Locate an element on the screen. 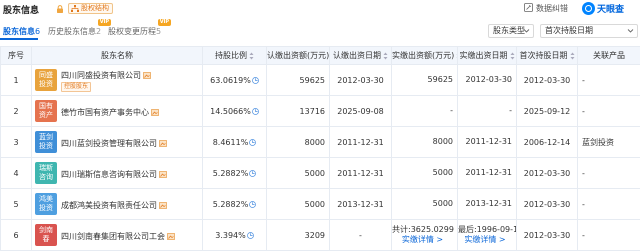  subscribed-date: 2013-12-31 is located at coordinates (360, 204).